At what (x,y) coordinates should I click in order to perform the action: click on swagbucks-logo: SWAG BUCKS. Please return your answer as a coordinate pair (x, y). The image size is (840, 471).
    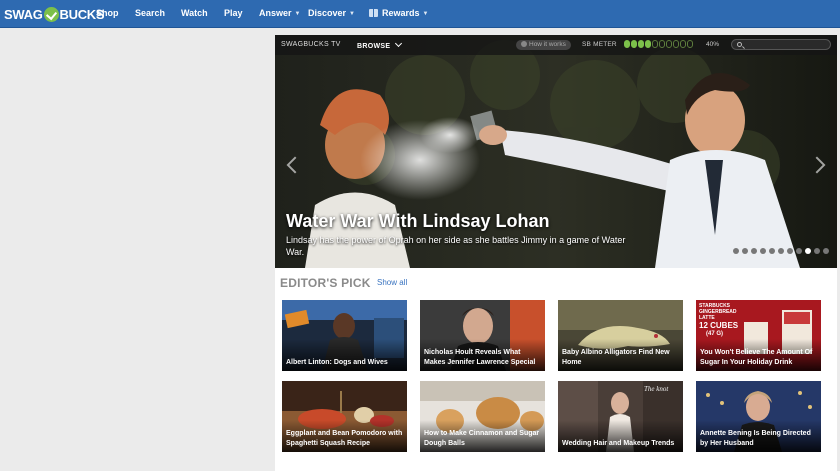
    Looking at the image, I should click on (54, 14).